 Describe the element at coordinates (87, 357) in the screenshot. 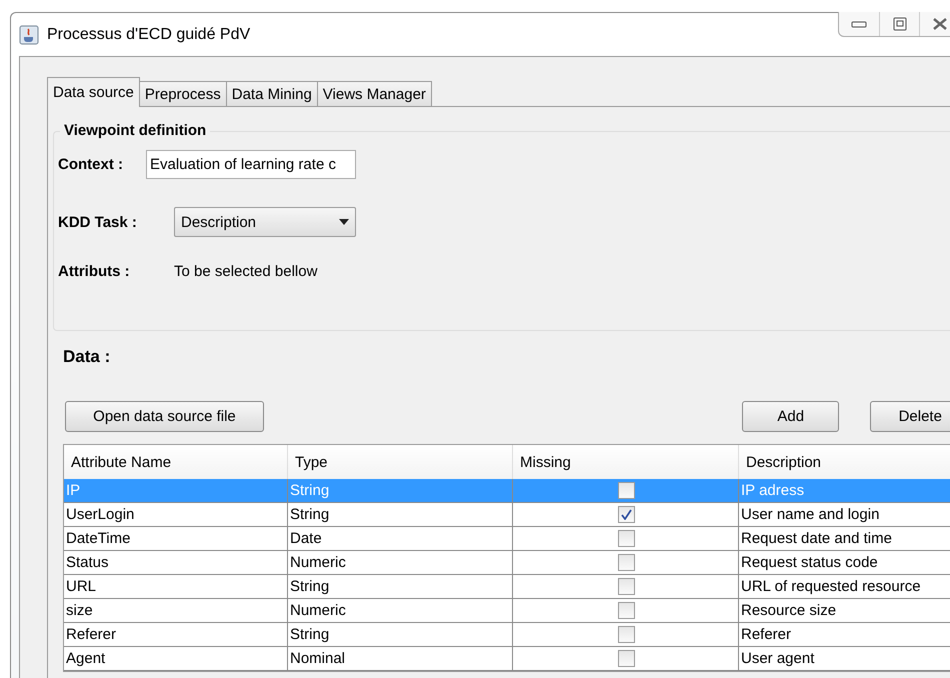

I see `section-title: Data :` at that location.